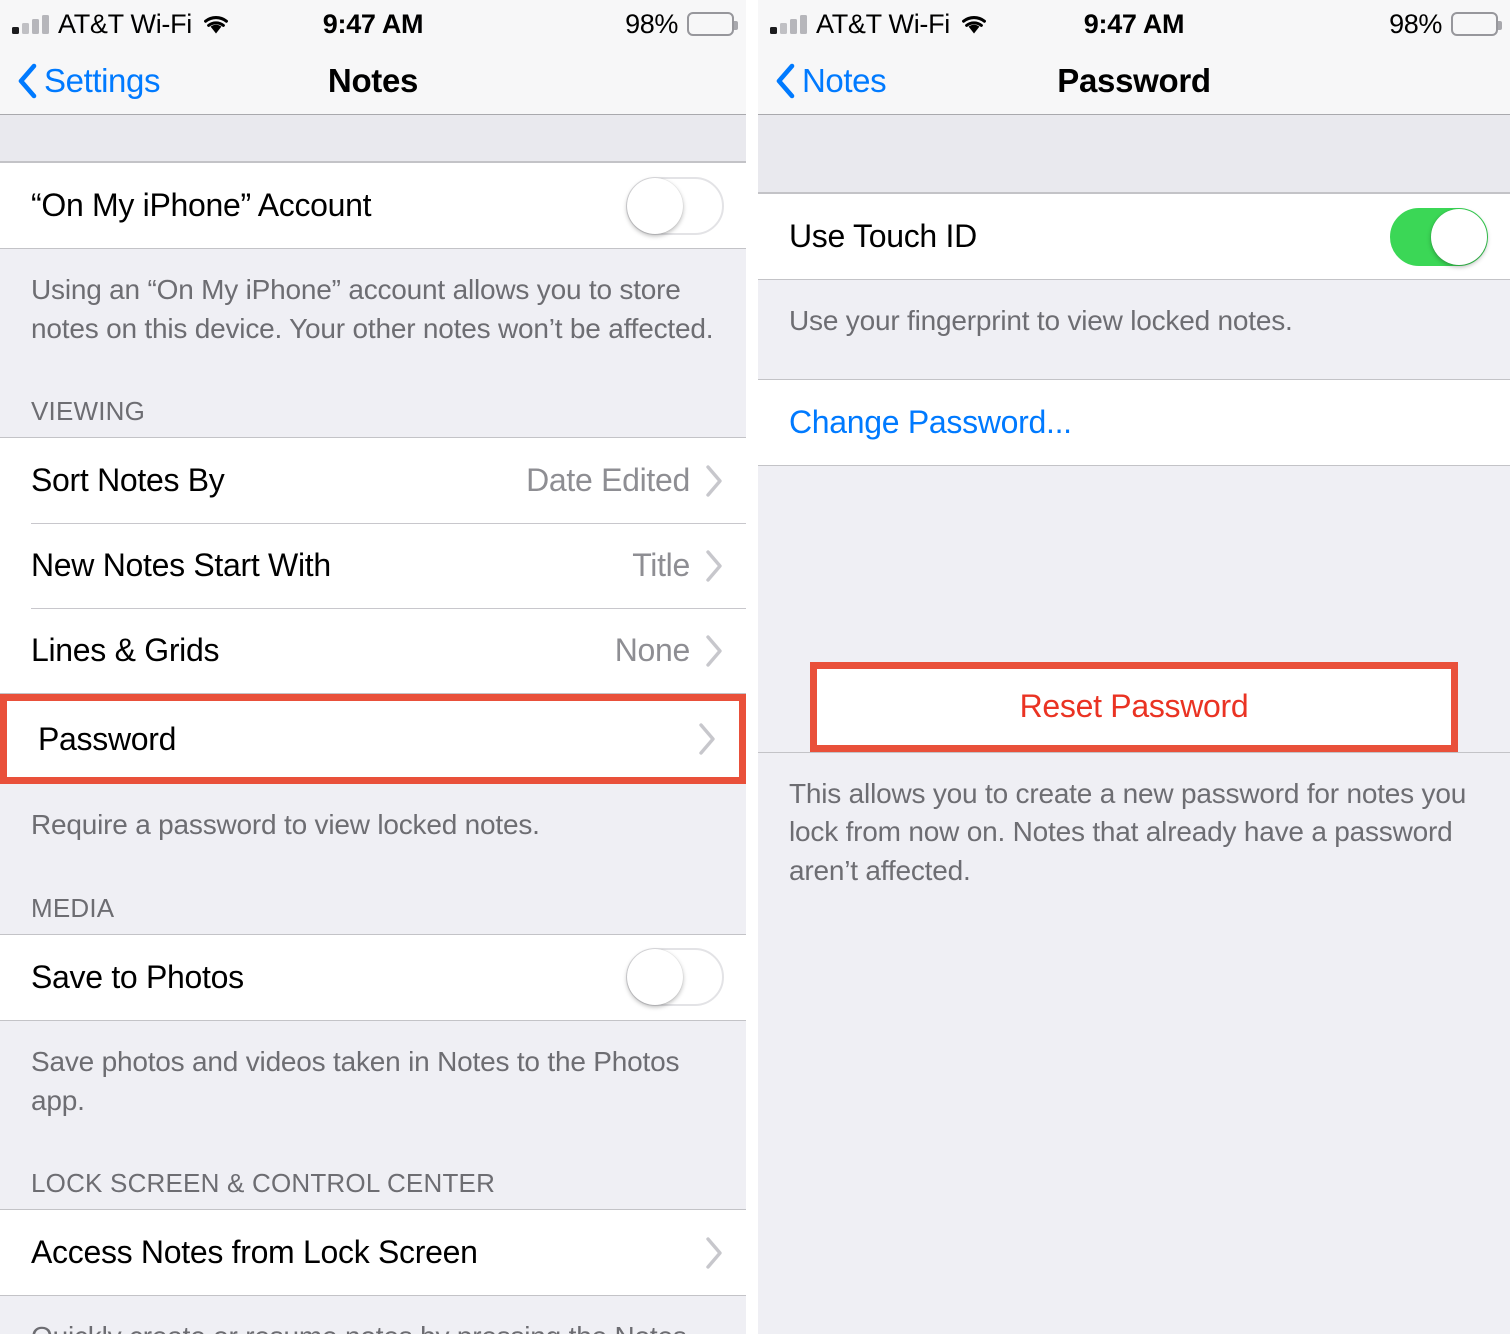  Describe the element at coordinates (373, 1169) in the screenshot. I see `section-header-lock-screen: LOCK SCREEN & CONTROL CENTER` at that location.